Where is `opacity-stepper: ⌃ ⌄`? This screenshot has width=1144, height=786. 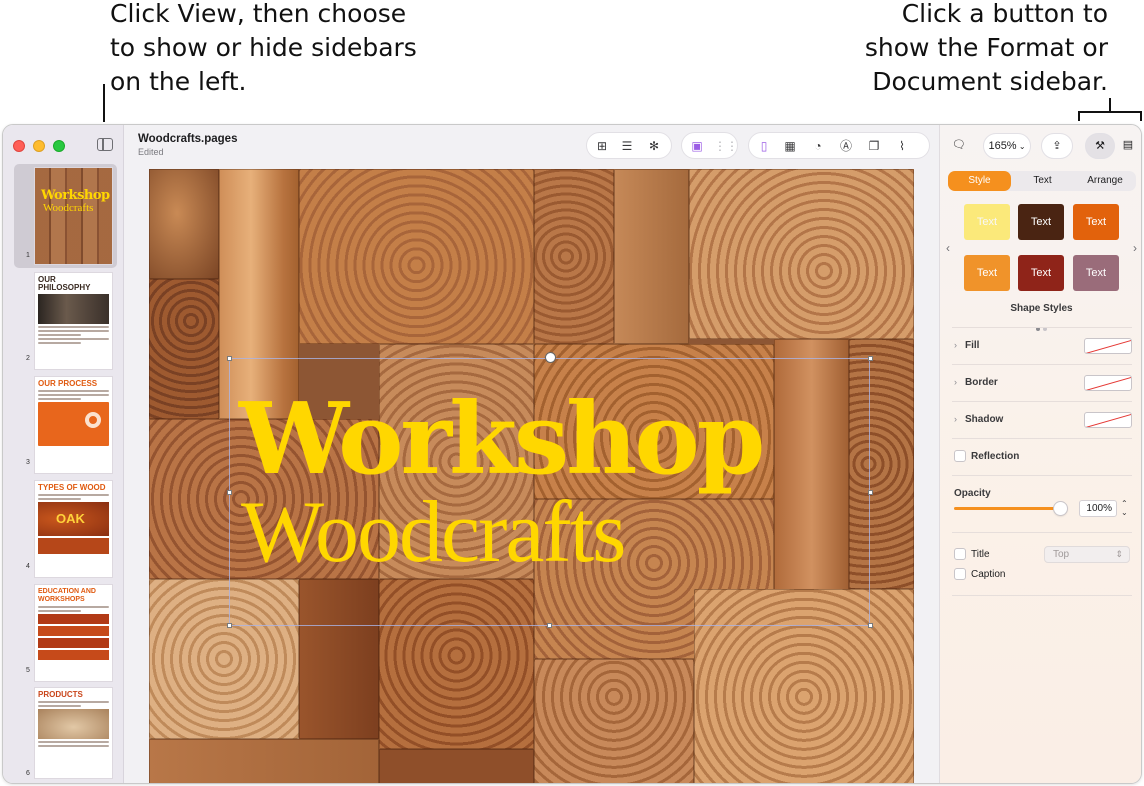 opacity-stepper: ⌃ ⌄ is located at coordinates (1124, 508).